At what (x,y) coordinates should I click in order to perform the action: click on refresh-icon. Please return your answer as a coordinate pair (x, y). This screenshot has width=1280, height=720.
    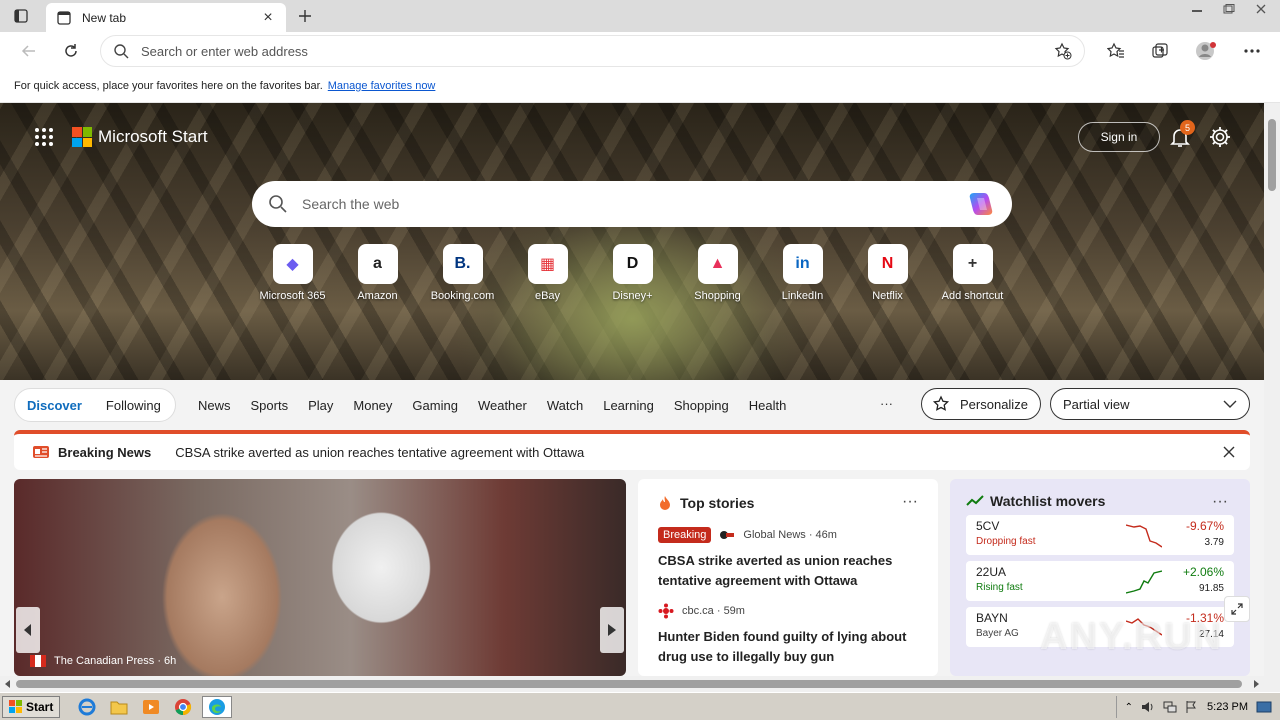
    Looking at the image, I should click on (71, 51).